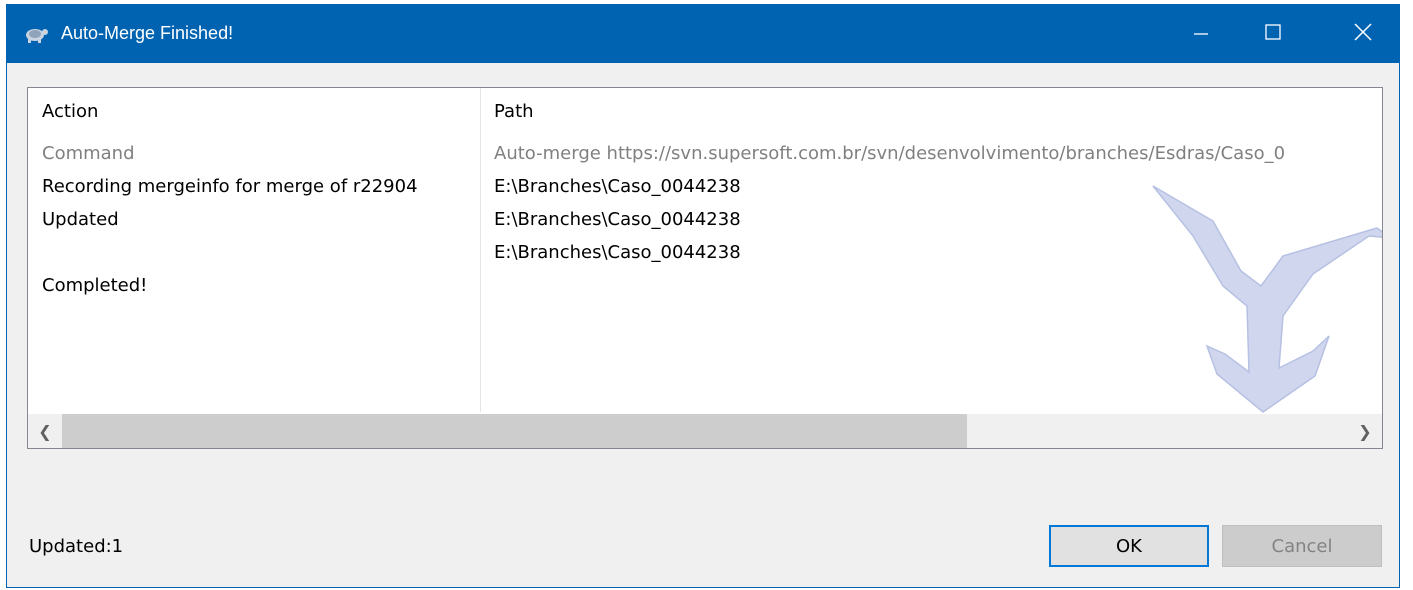  Describe the element at coordinates (36, 34) in the screenshot. I see `tortoise-app-icon` at that location.